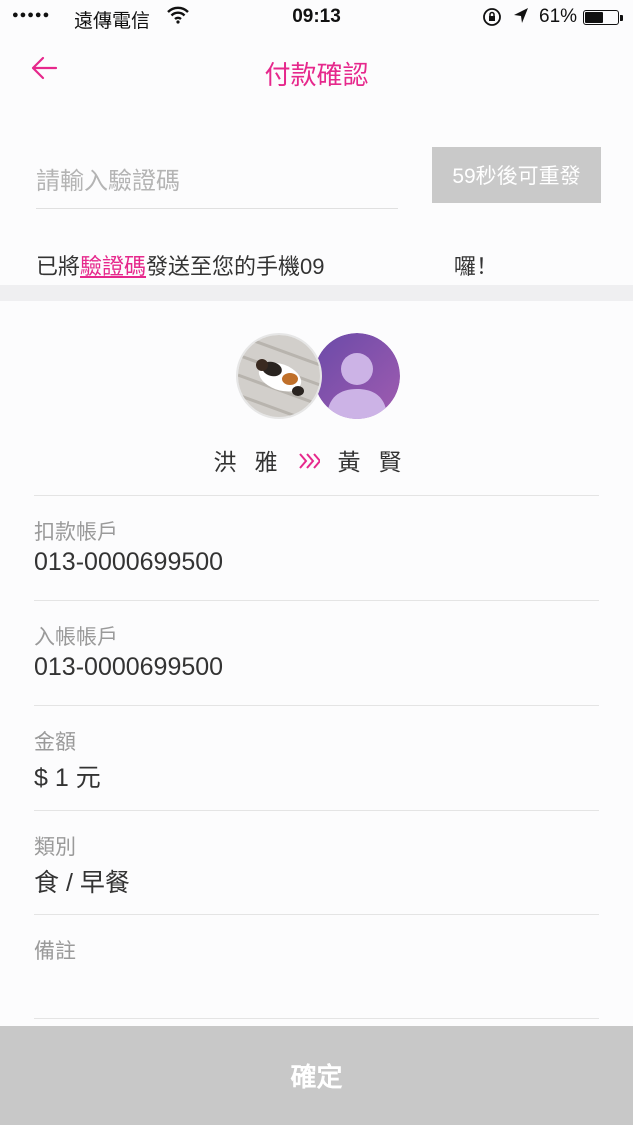  Describe the element at coordinates (55, 847) in the screenshot. I see `field-label: 類別` at that location.